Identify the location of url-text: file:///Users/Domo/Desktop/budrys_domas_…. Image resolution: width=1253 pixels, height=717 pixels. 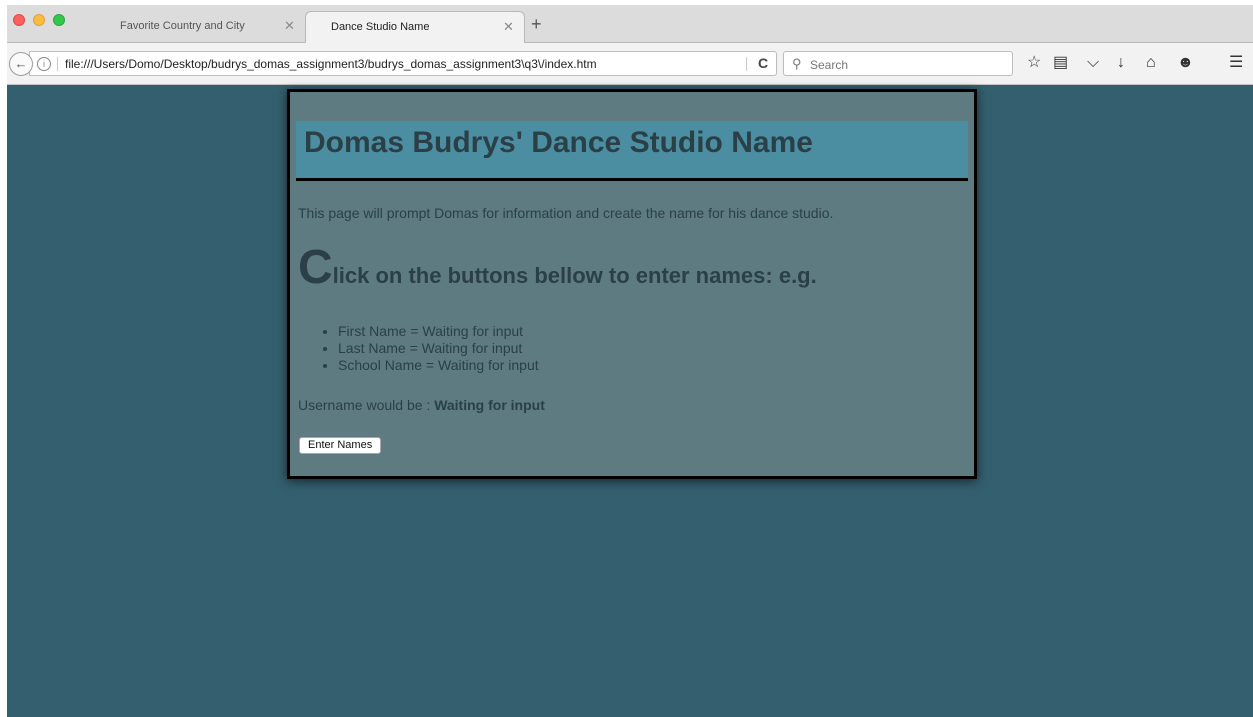
(331, 64).